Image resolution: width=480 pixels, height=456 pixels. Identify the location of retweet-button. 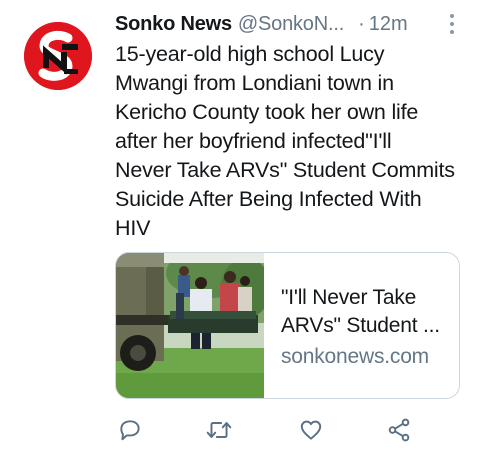
(219, 430).